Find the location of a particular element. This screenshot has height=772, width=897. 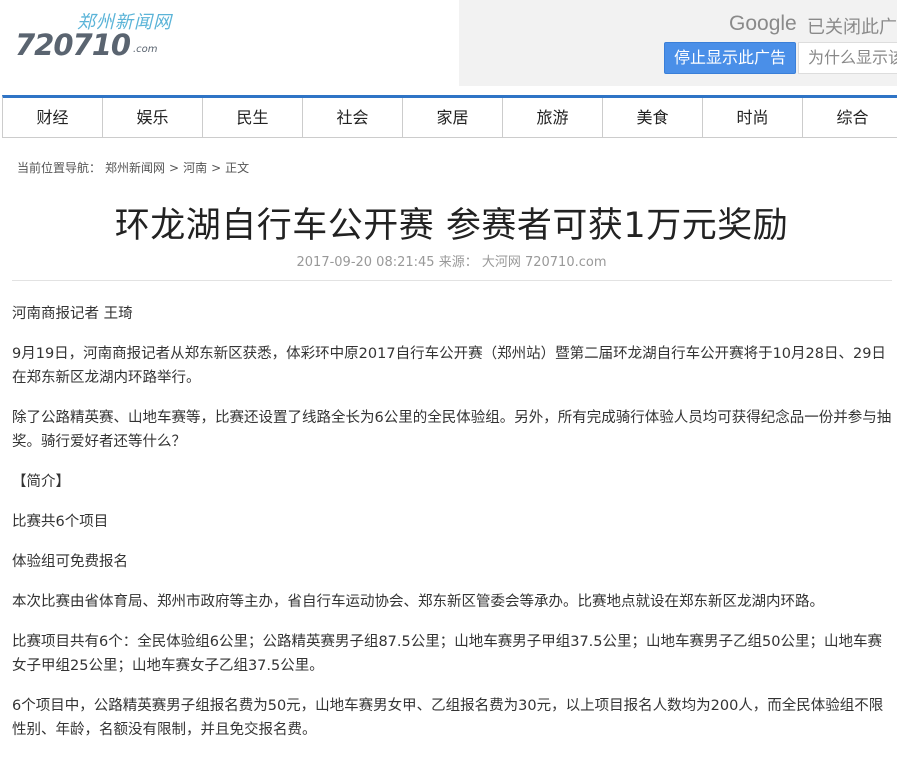

main-nav: 财经 娱乐 民生 社会 家居 旅游 美食 时尚 综合 is located at coordinates (449, 116).